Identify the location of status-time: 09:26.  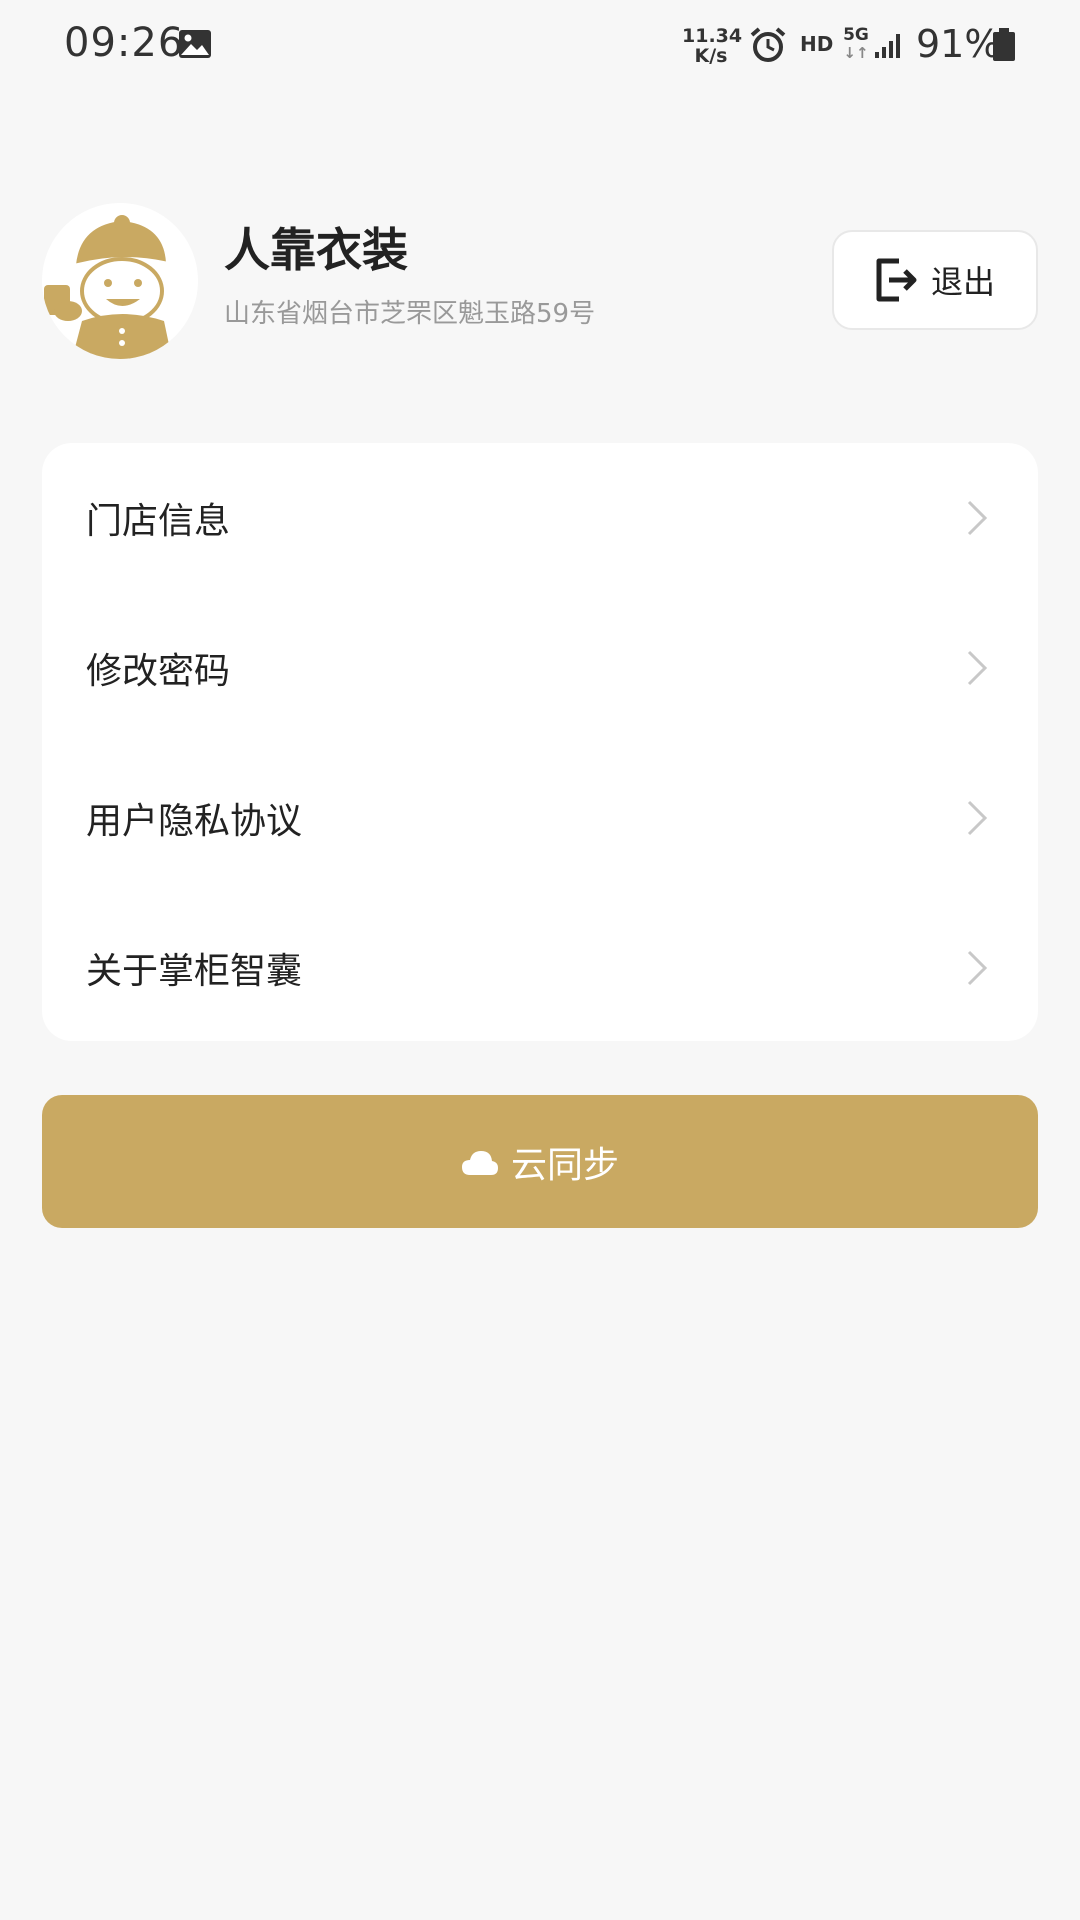
(124, 43).